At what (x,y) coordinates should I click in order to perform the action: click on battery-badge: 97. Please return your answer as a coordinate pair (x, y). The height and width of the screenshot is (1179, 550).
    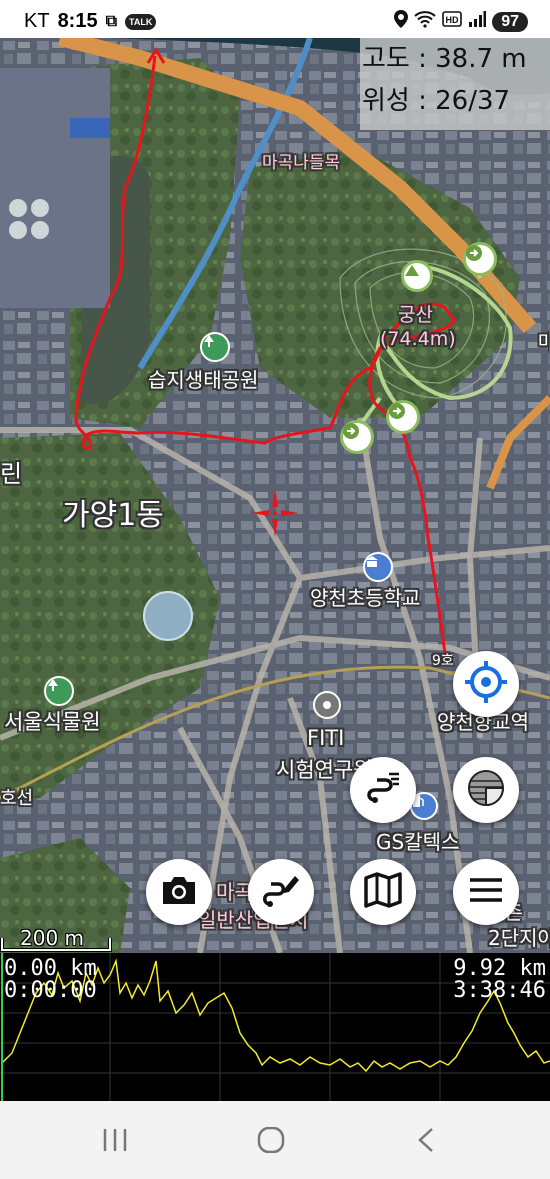
    Looking at the image, I should click on (510, 21).